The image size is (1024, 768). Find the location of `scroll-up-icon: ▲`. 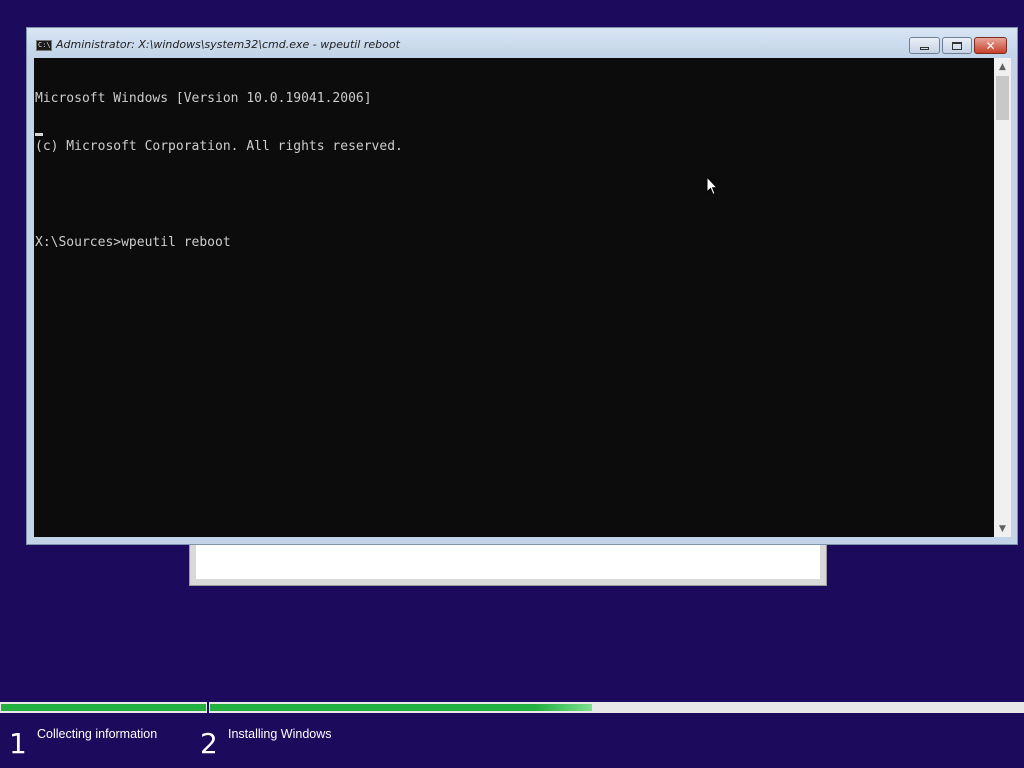

scroll-up-icon: ▲ is located at coordinates (1002, 66).